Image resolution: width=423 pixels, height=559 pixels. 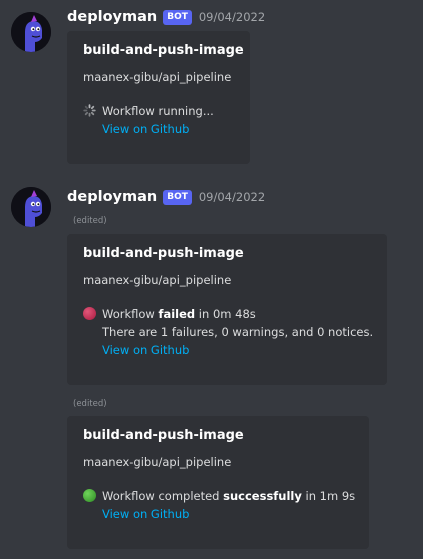 What do you see at coordinates (262, 496) in the screenshot?
I see `status-bold: successfully` at bounding box center [262, 496].